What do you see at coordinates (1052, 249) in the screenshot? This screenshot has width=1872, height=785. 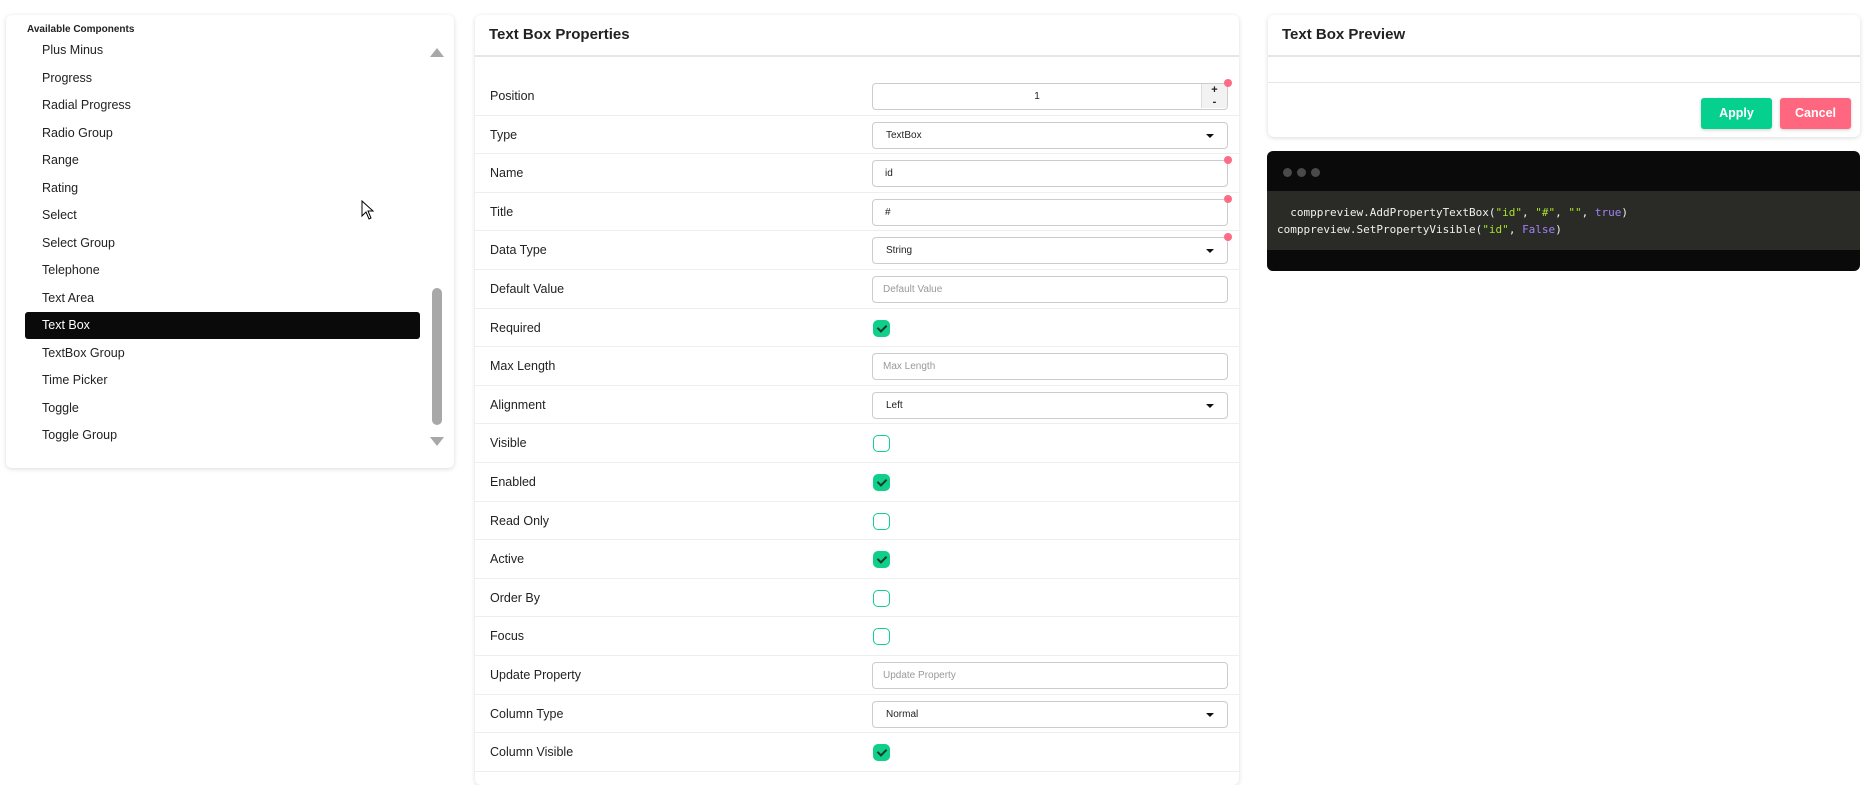 I see `dropdown: String` at bounding box center [1052, 249].